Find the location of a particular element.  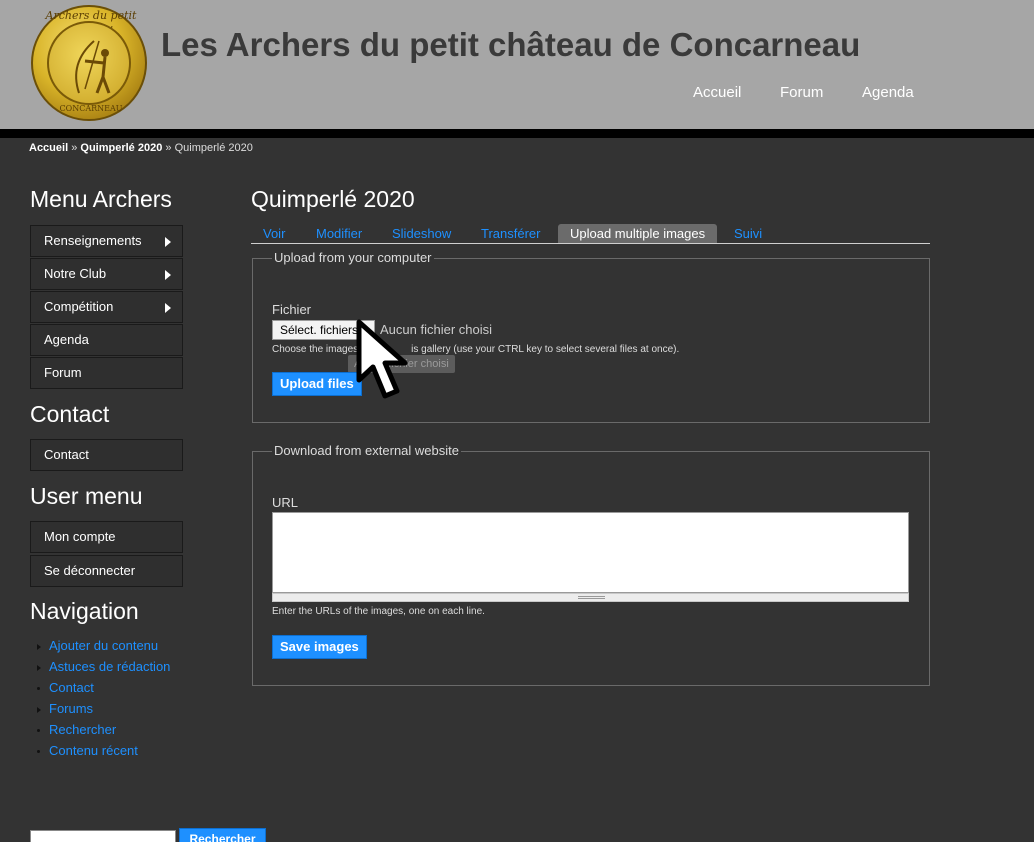

breadcrumb-current: Quimperlé 2020 is located at coordinates (213, 148).